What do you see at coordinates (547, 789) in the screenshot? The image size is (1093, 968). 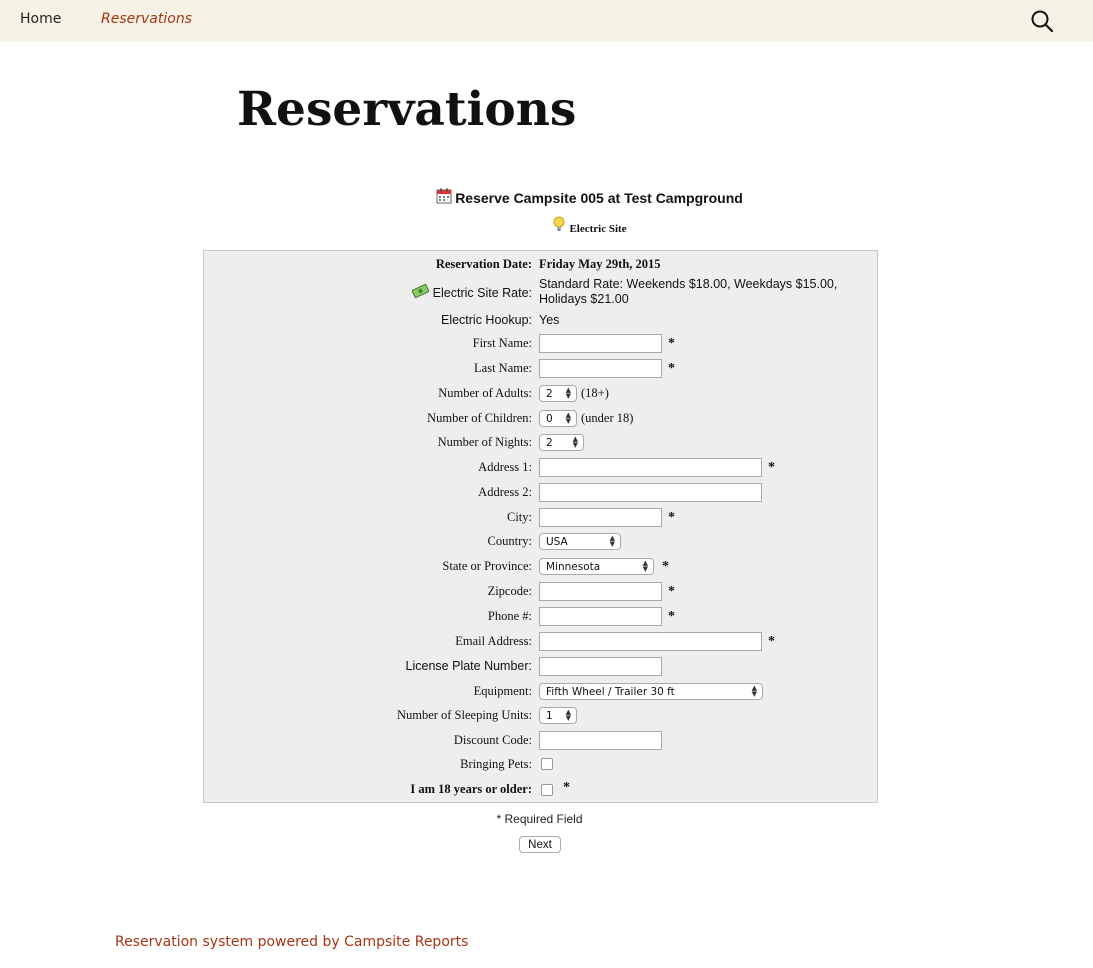 I see `age-checkbox` at bounding box center [547, 789].